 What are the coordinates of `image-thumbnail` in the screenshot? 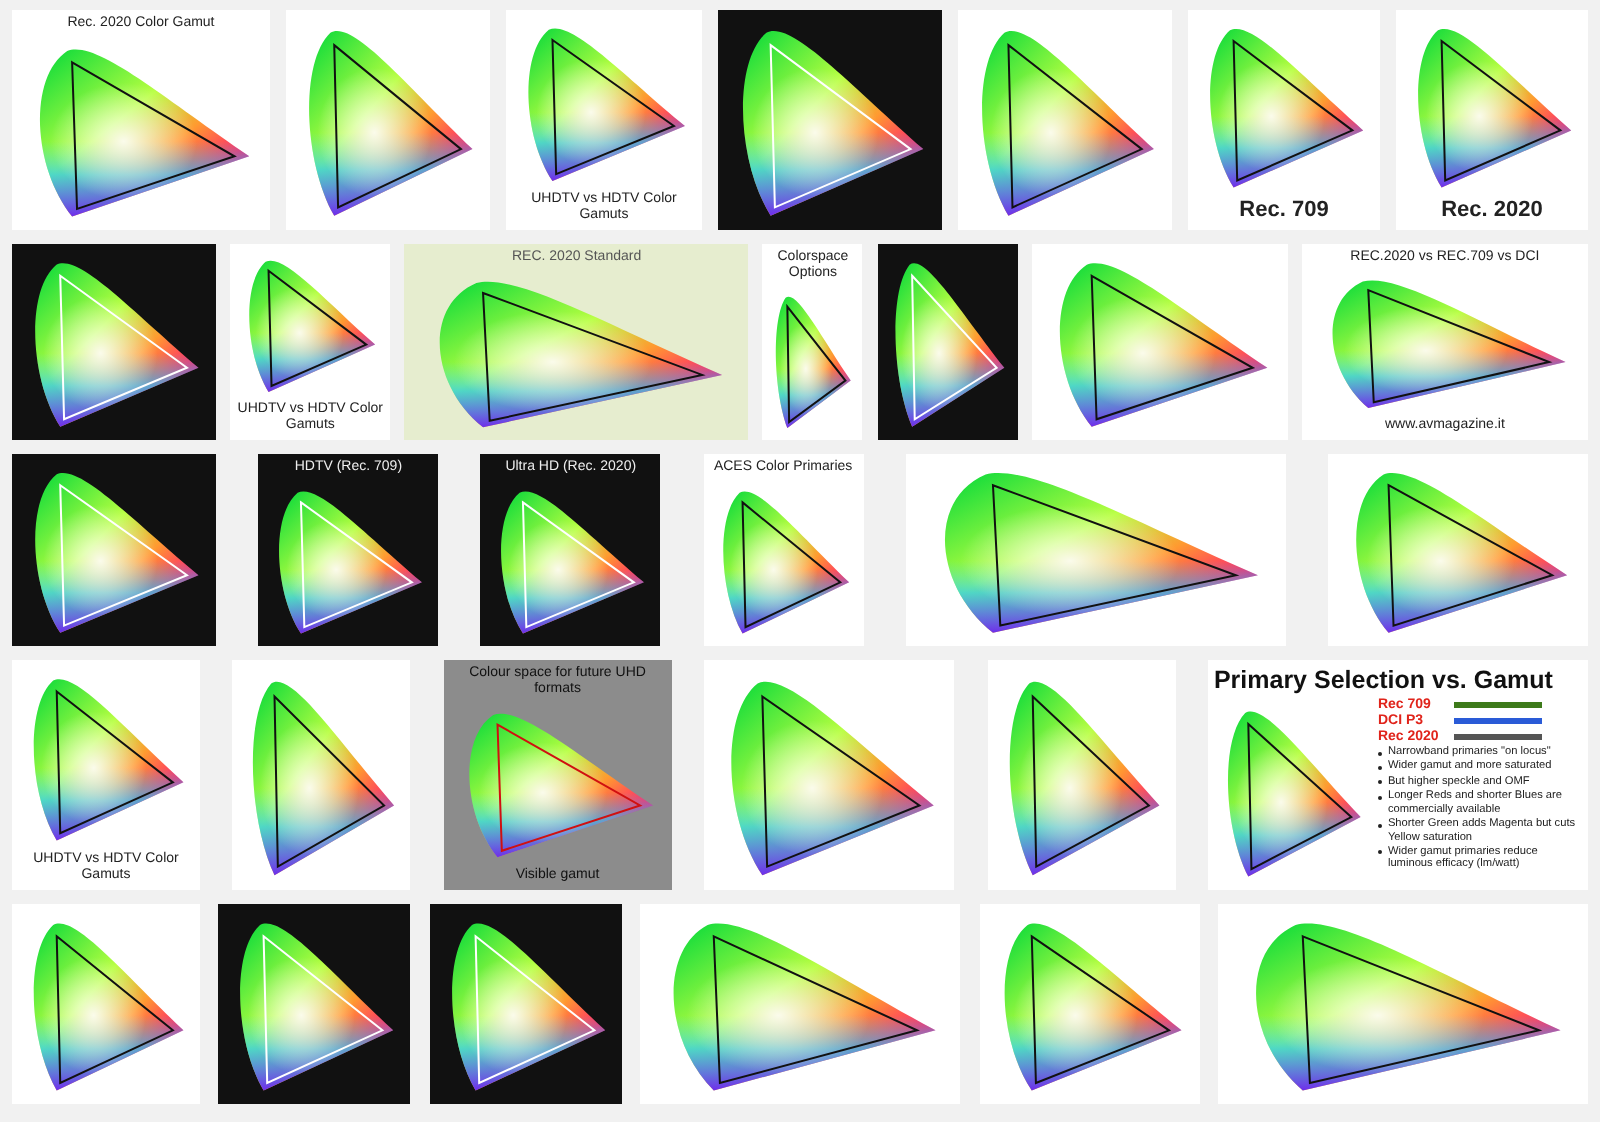 It's located at (1397, 775).